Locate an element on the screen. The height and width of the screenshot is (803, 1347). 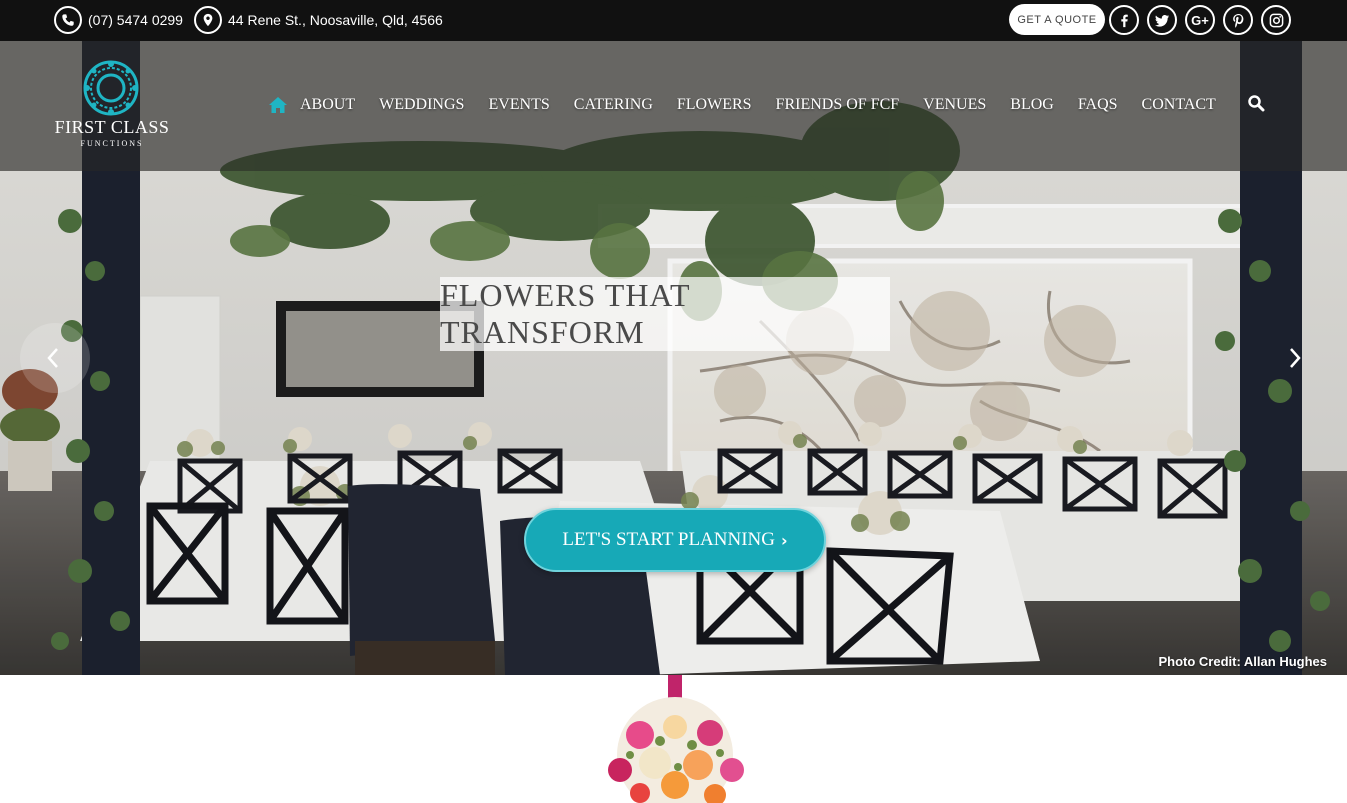
nav-venues: VENUES is located at coordinates (954, 105).